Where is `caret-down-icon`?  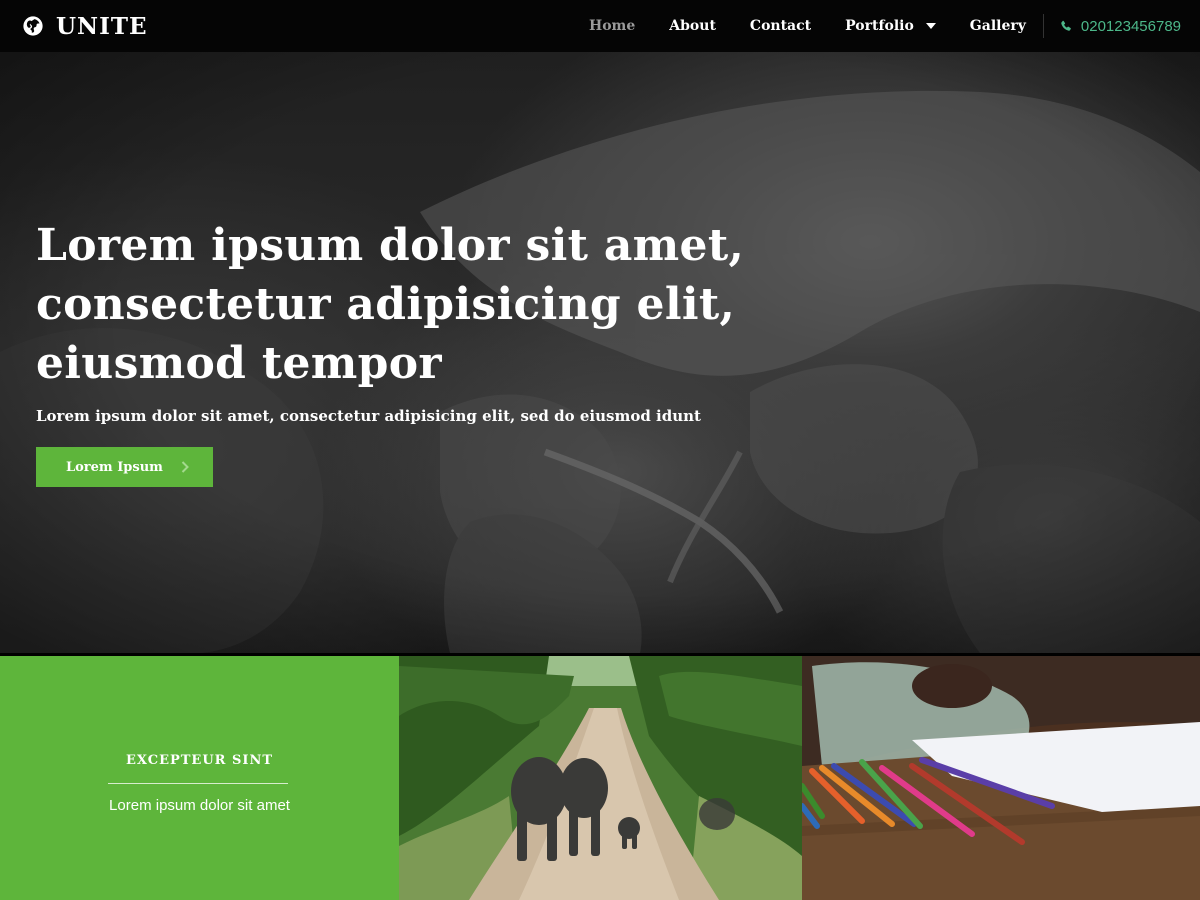
caret-down-icon is located at coordinates (930, 26).